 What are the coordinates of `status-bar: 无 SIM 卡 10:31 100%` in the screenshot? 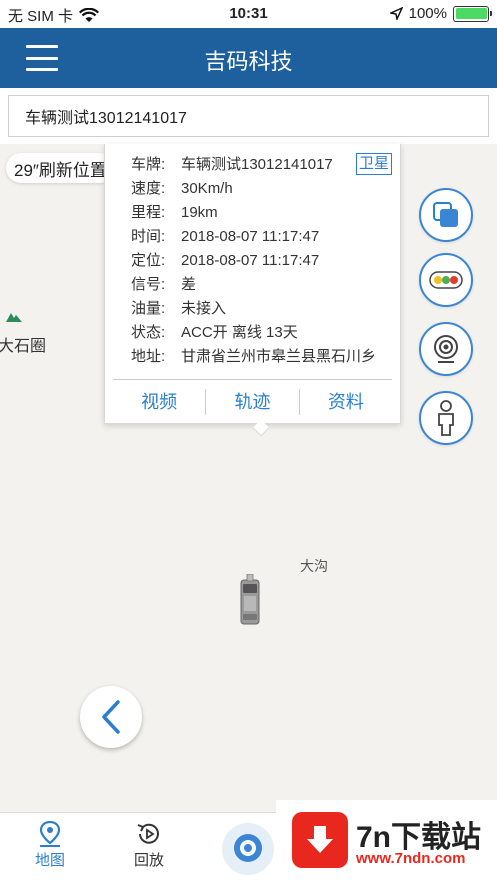 It's located at (248, 14).